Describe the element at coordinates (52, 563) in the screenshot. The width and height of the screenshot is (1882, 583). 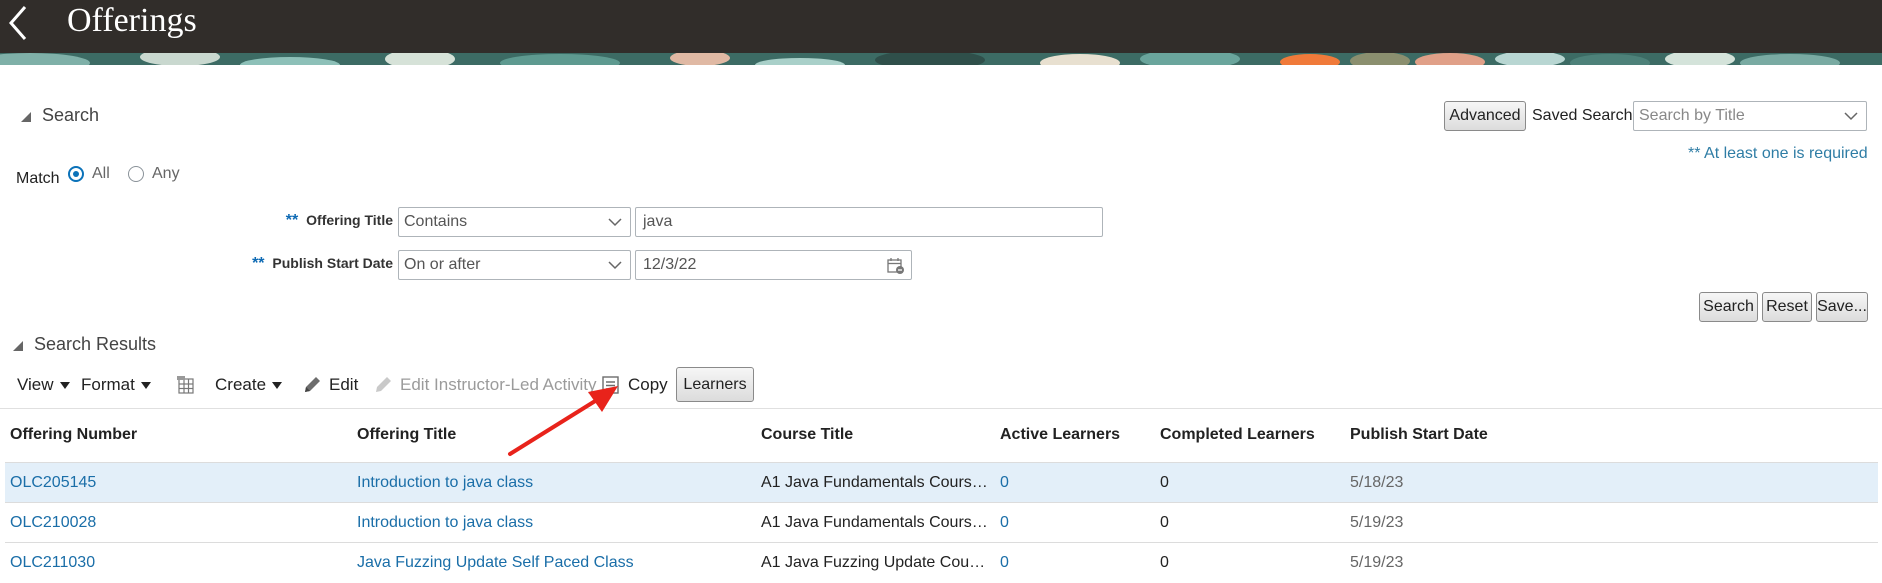
I see `offering-number-link: OLC211030` at that location.